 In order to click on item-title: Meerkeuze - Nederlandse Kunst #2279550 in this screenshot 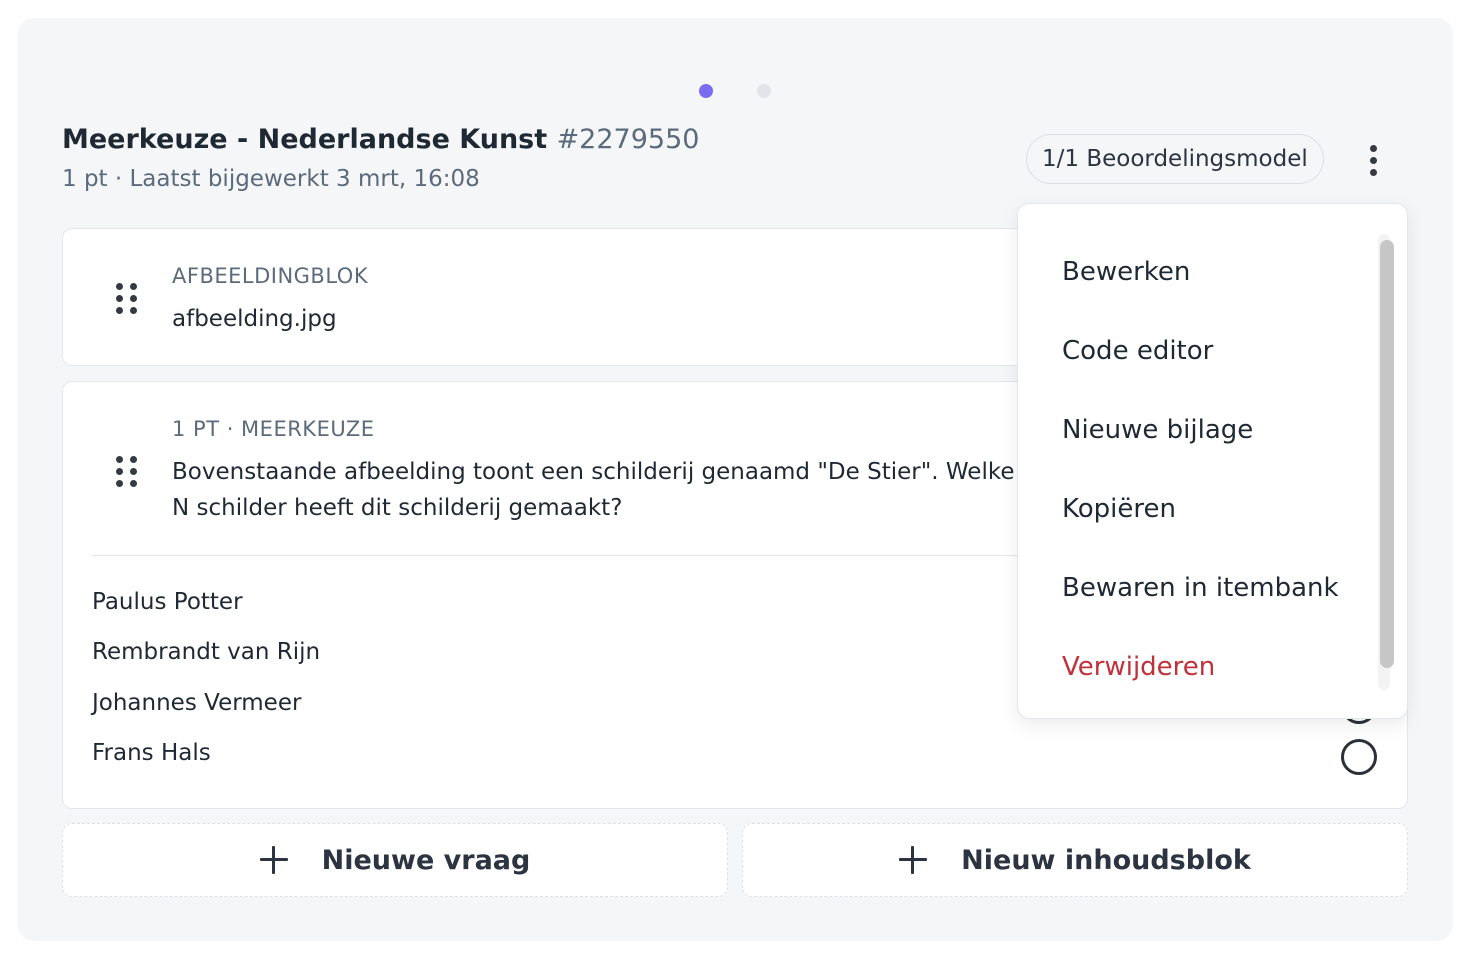, I will do `click(380, 139)`.